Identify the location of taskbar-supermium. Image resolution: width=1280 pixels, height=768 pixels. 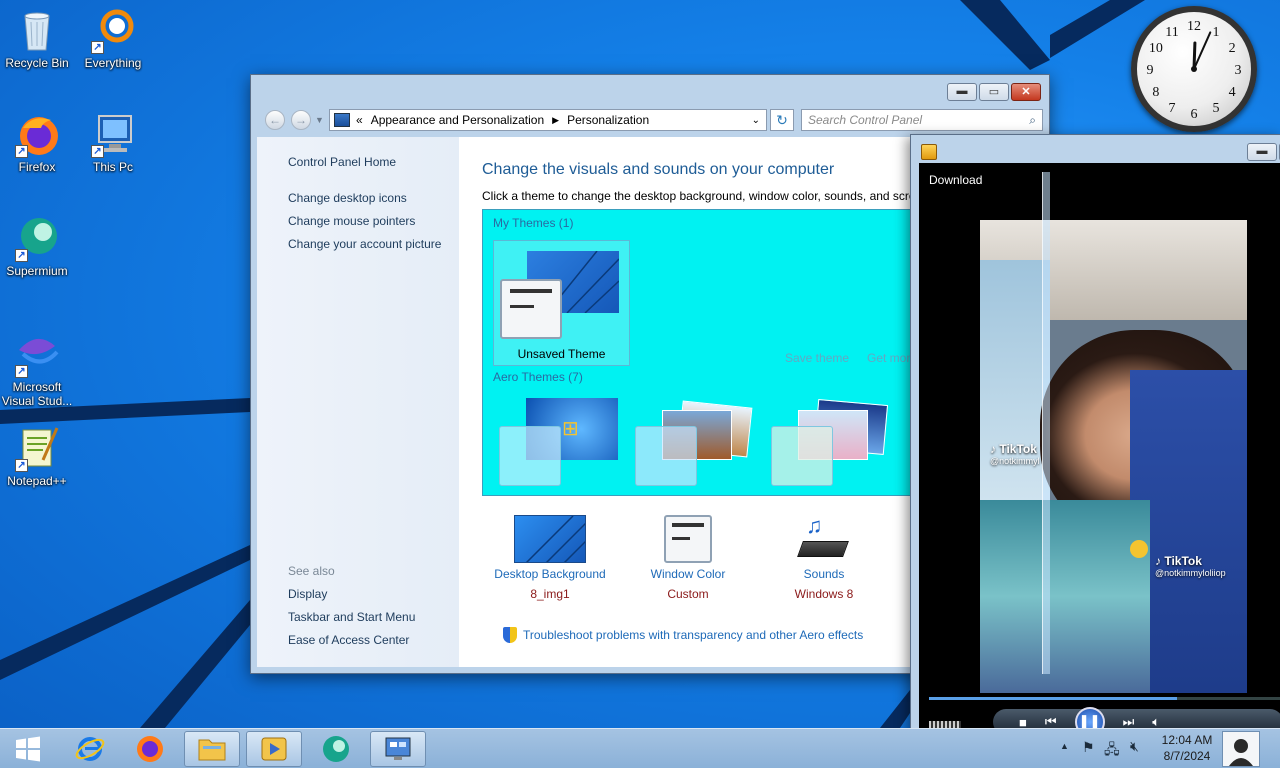
(336, 749).